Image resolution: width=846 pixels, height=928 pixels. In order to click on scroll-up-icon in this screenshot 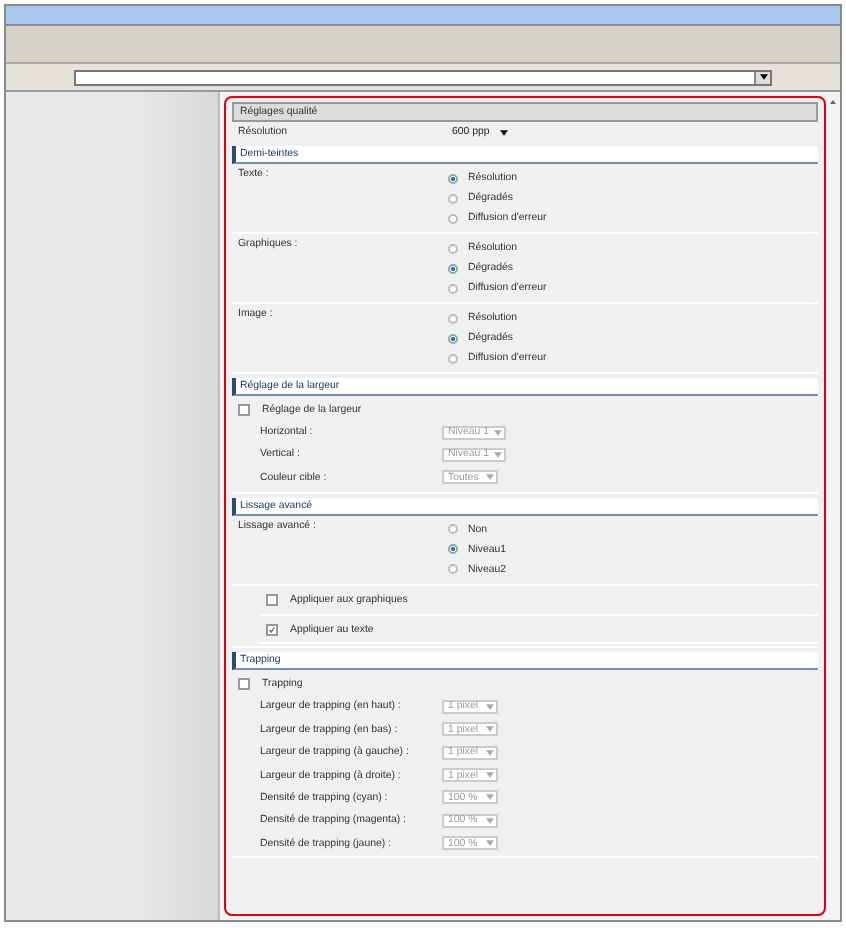, I will do `click(832, 102)`.